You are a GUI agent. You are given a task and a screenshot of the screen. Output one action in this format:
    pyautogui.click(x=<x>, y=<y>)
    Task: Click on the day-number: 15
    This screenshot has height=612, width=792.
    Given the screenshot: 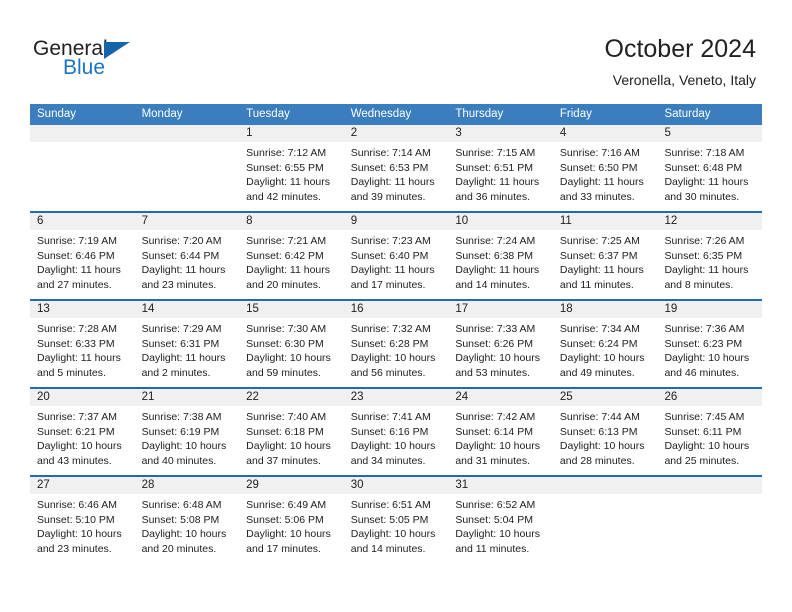 What is the action you would take?
    pyautogui.click(x=252, y=309)
    